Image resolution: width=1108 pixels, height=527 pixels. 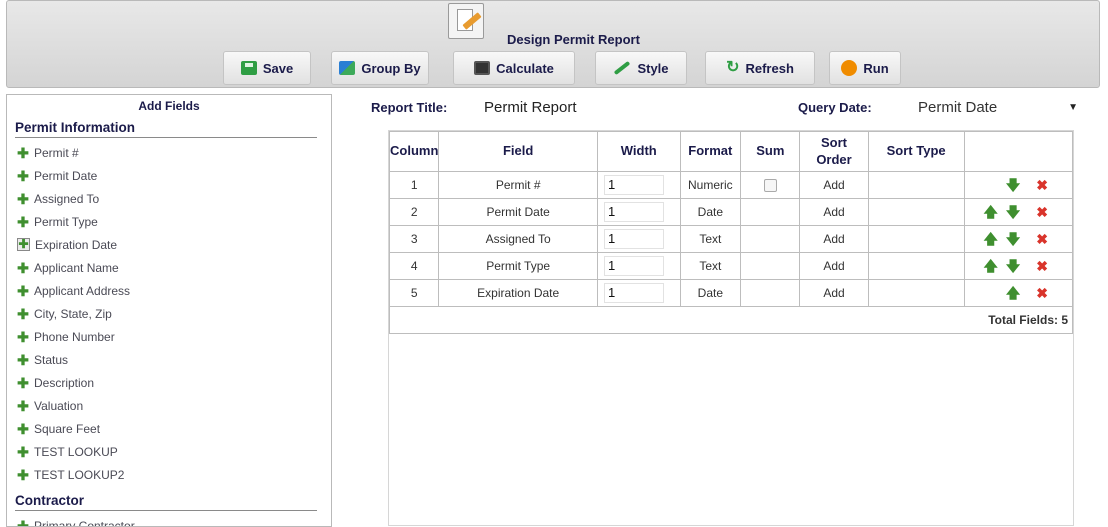 I want to click on add-field-permit-number: ✚ Permit #, so click(x=174, y=152).